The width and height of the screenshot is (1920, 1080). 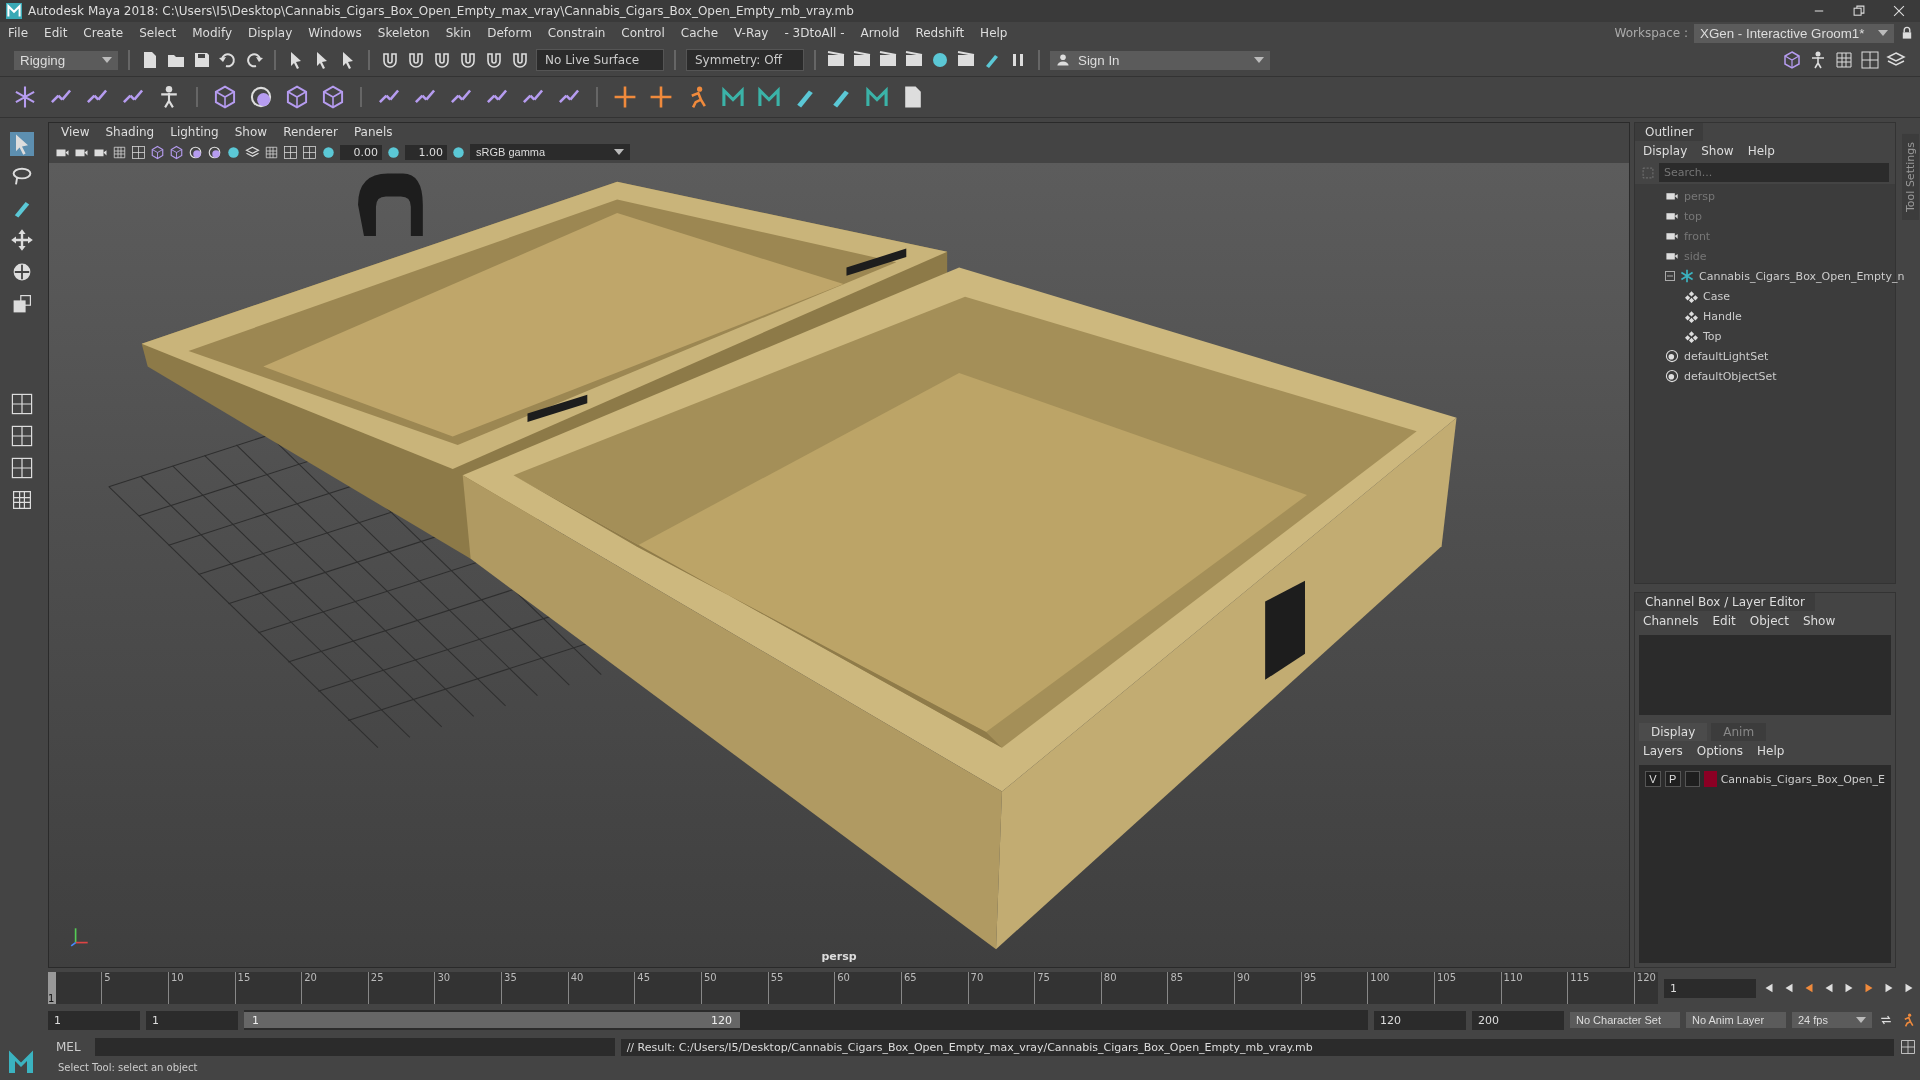 I want to click on playback-end-field: 120, so click(x=1420, y=1020).